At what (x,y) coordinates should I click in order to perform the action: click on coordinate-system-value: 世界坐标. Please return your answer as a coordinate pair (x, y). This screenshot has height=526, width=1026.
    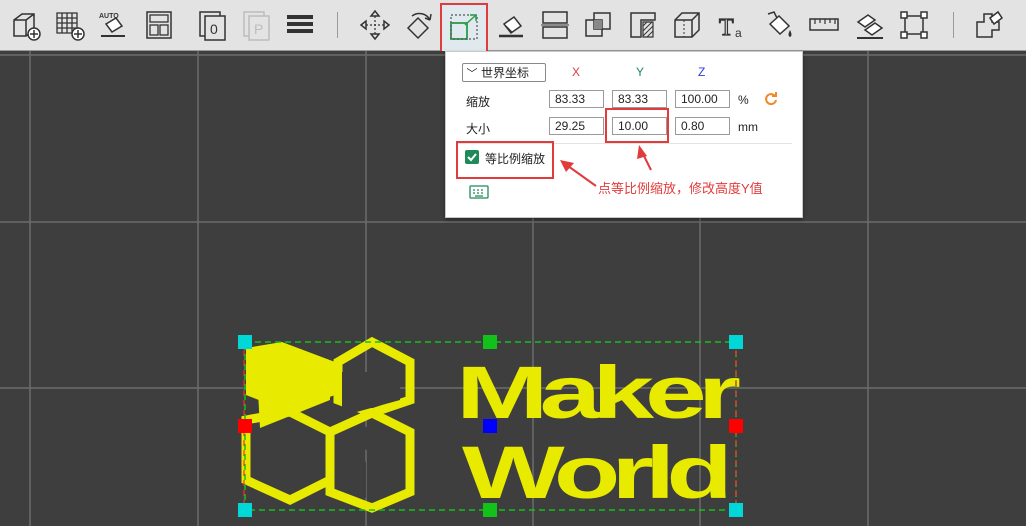
    Looking at the image, I should click on (505, 73).